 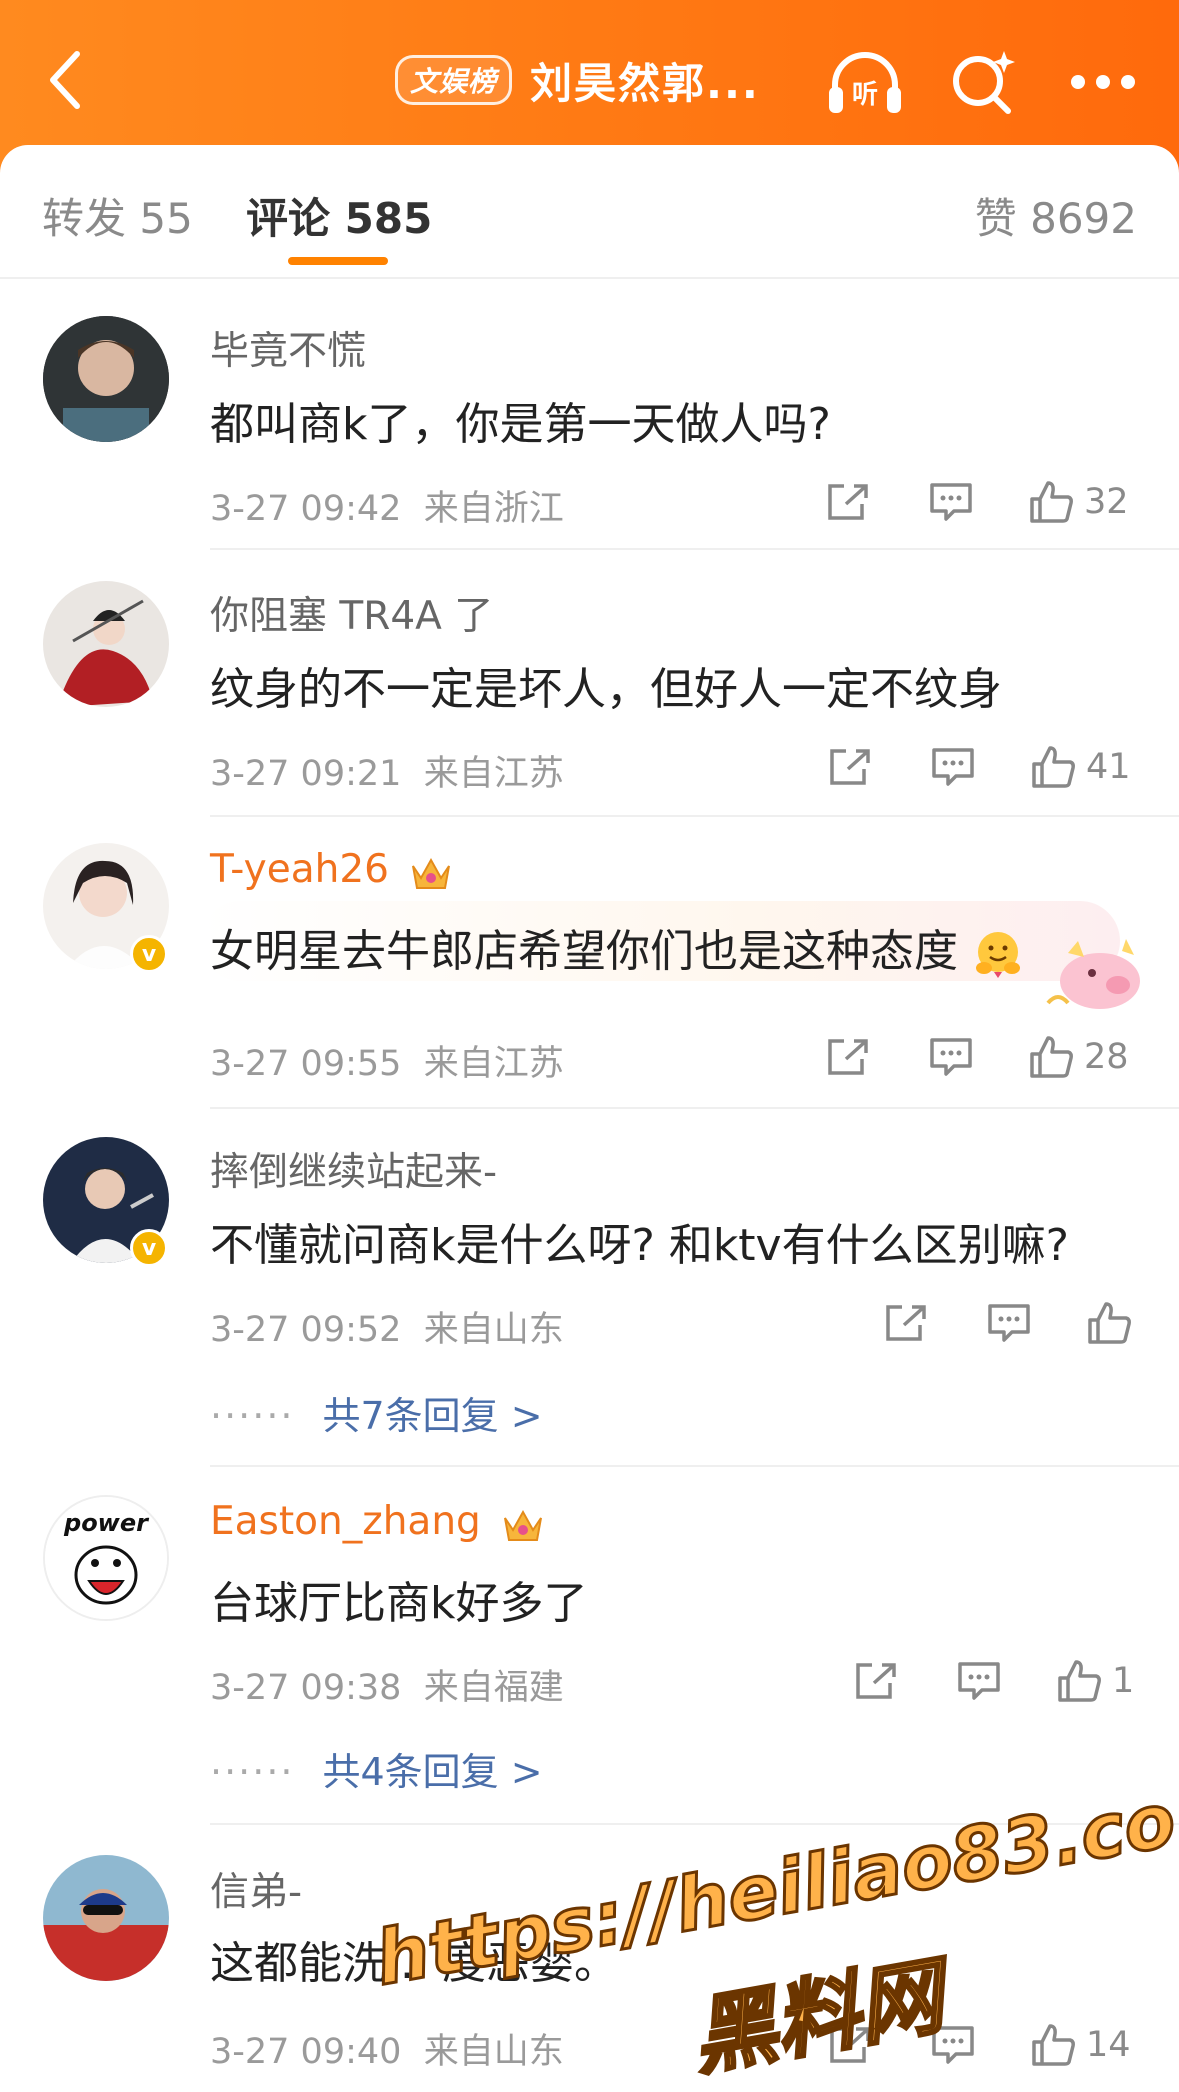 I want to click on listen-headphones-icon: 听, so click(x=865, y=82).